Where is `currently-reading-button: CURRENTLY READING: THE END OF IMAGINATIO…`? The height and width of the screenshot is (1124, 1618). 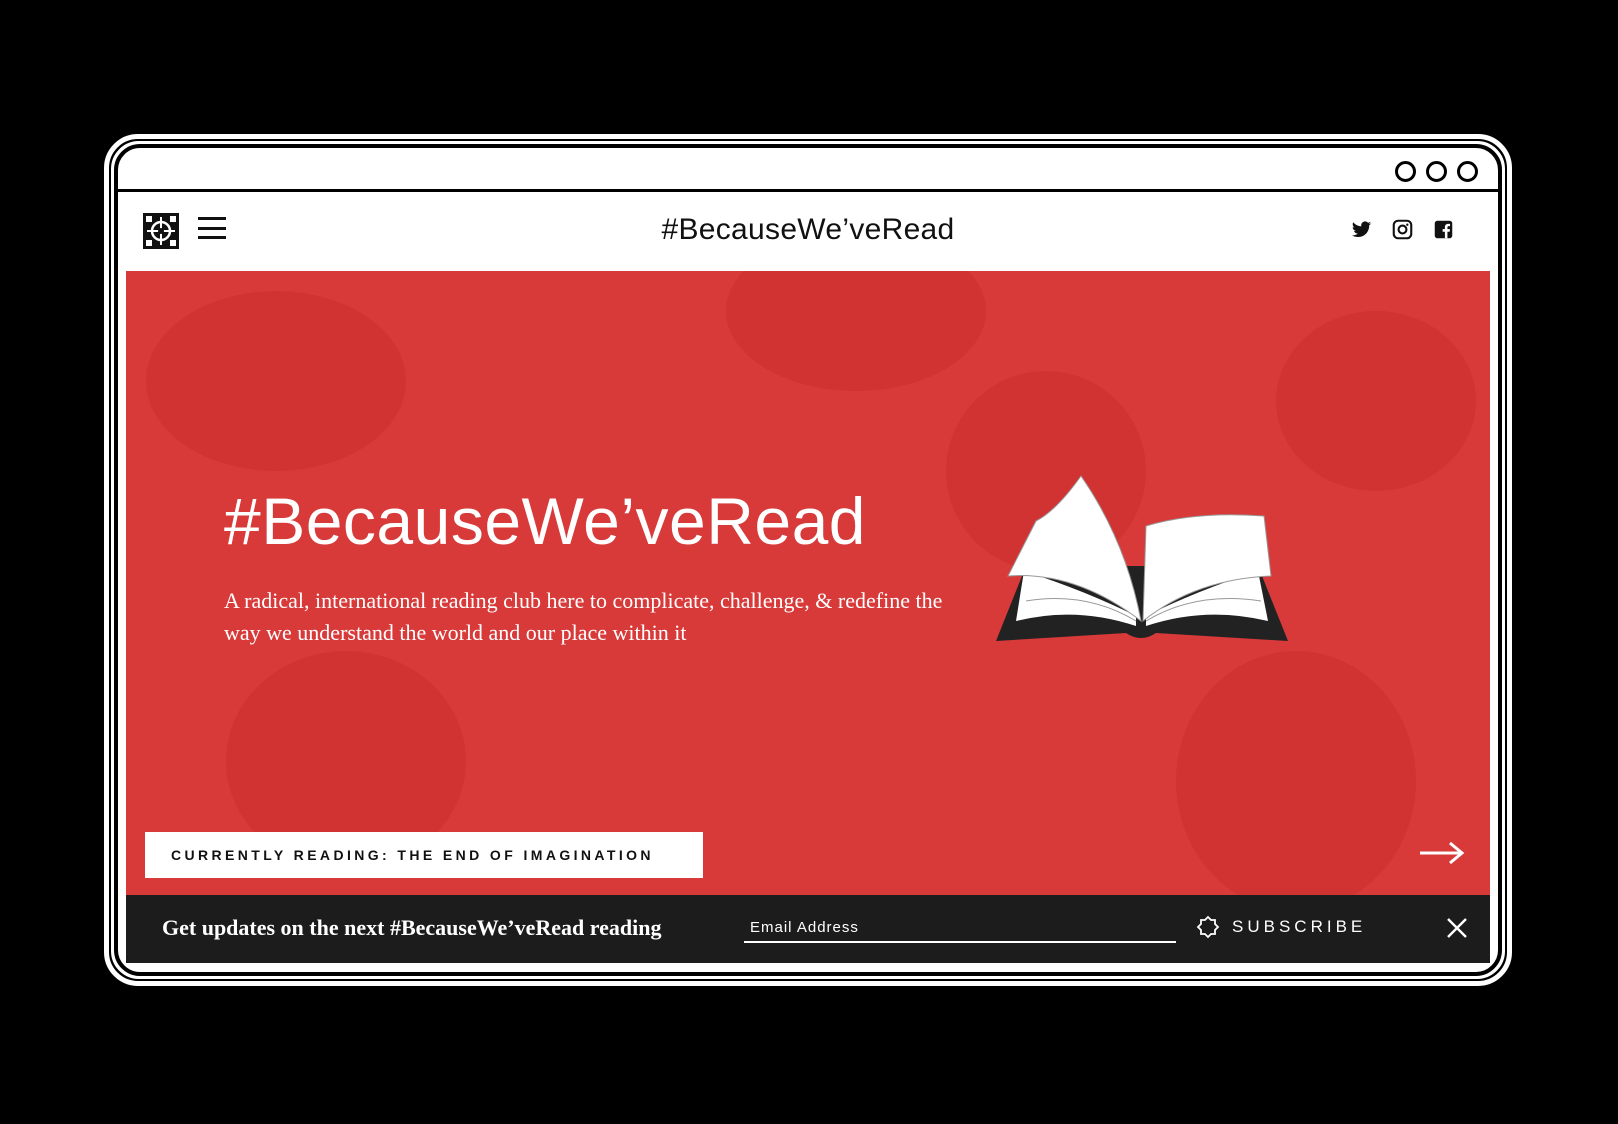
currently-reading-button: CURRENTLY READING: THE END OF IMAGINATIO… is located at coordinates (424, 855).